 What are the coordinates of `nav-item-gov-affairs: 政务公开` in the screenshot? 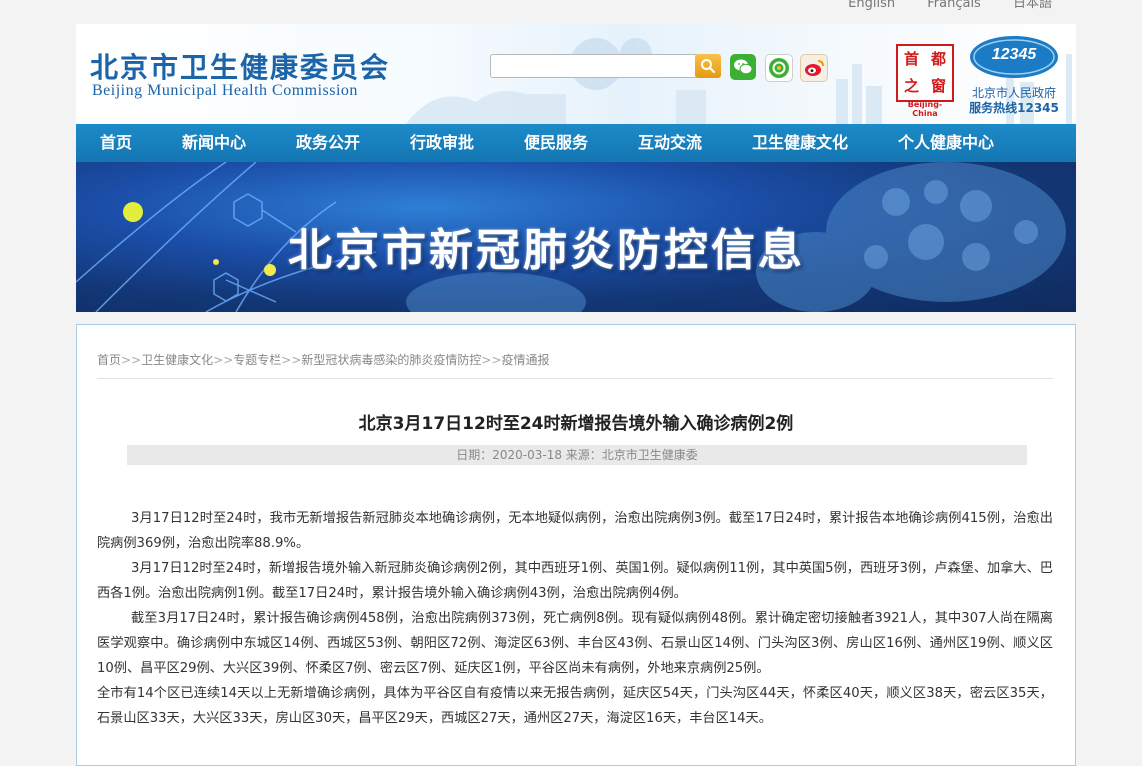 It's located at (328, 143).